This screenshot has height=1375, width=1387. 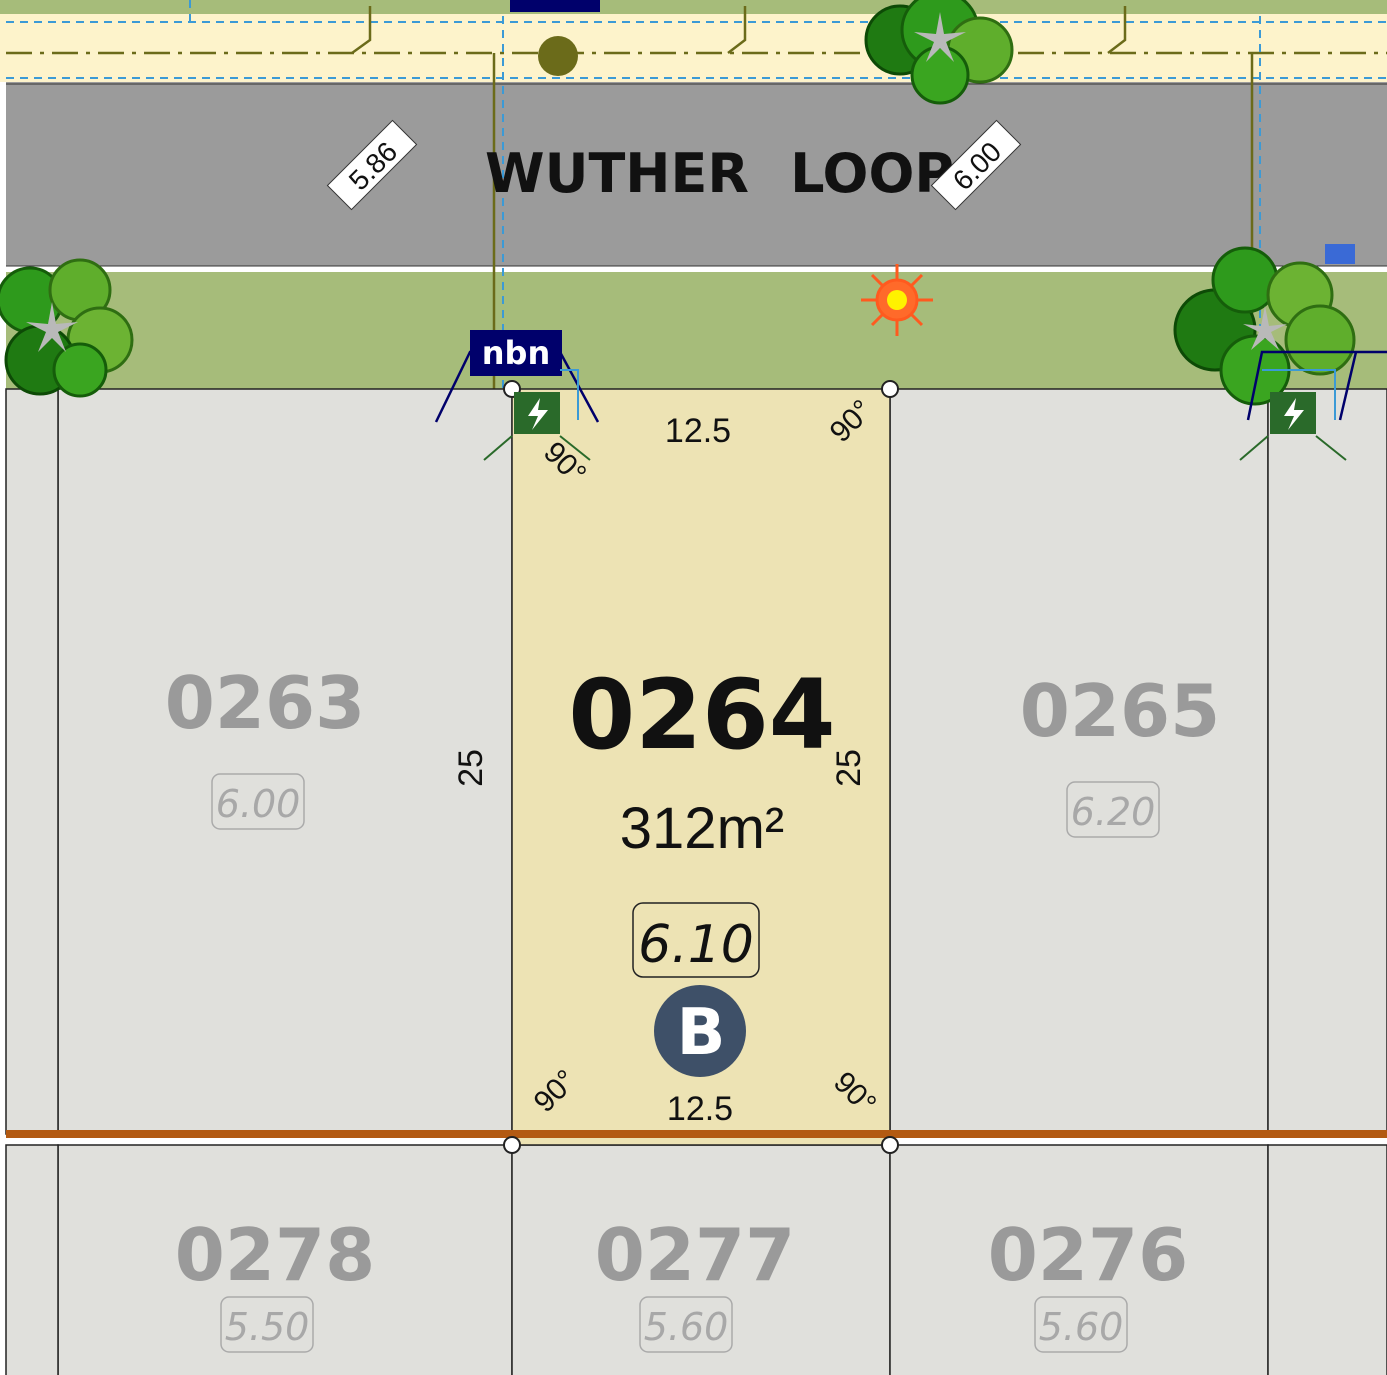 I want to click on lot-level-0265: 6.20, so click(x=1113, y=812).